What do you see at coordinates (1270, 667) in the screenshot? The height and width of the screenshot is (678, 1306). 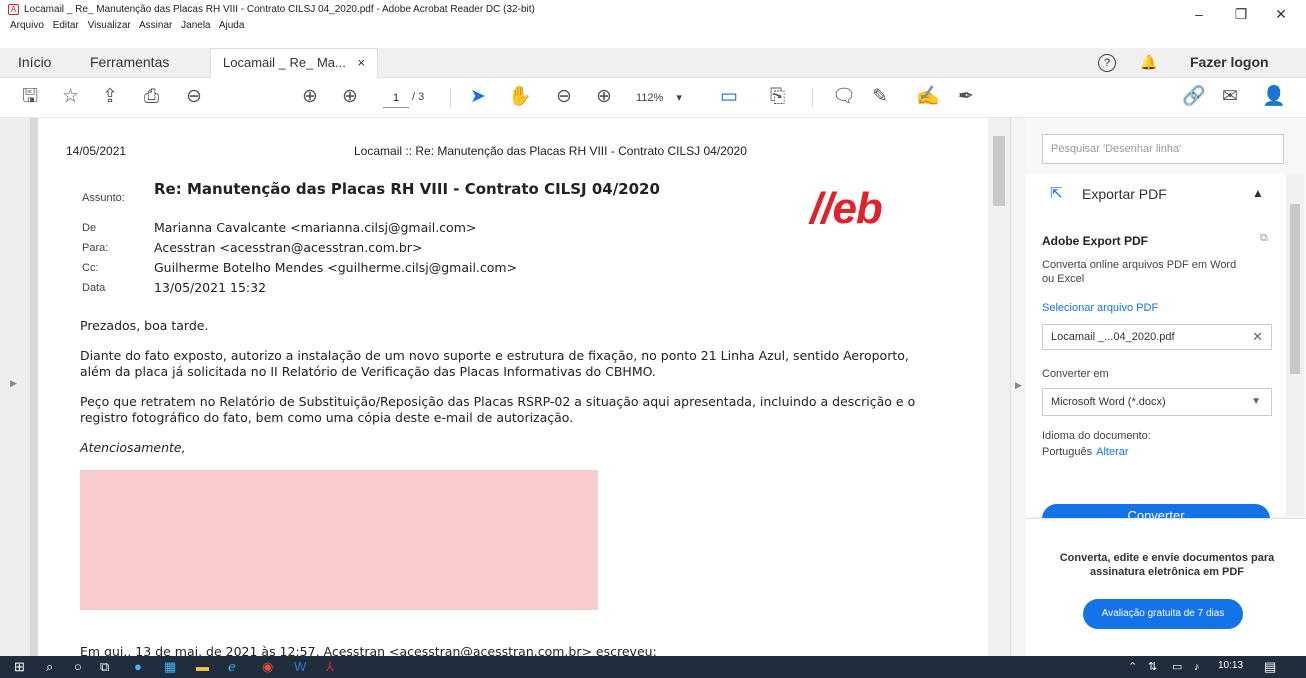 I see `notifications-icon: ▤` at bounding box center [1270, 667].